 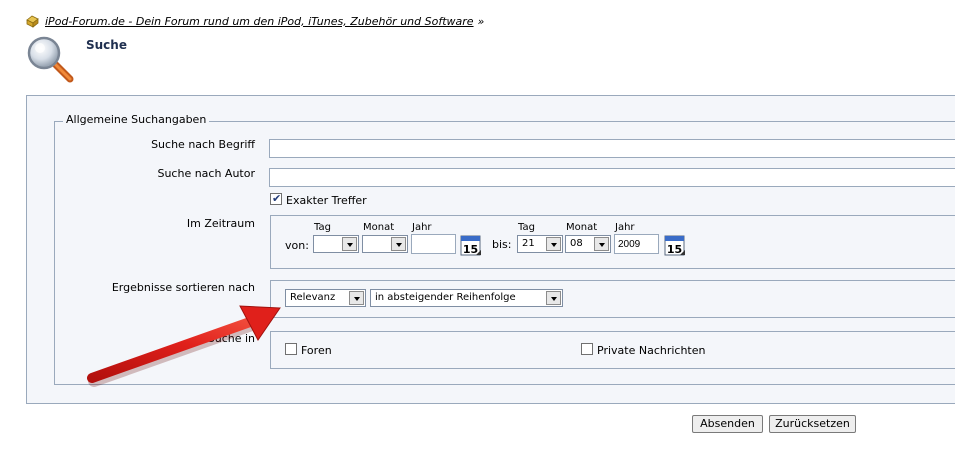 I want to click on private-messages-checkbox, so click(x=587, y=349).